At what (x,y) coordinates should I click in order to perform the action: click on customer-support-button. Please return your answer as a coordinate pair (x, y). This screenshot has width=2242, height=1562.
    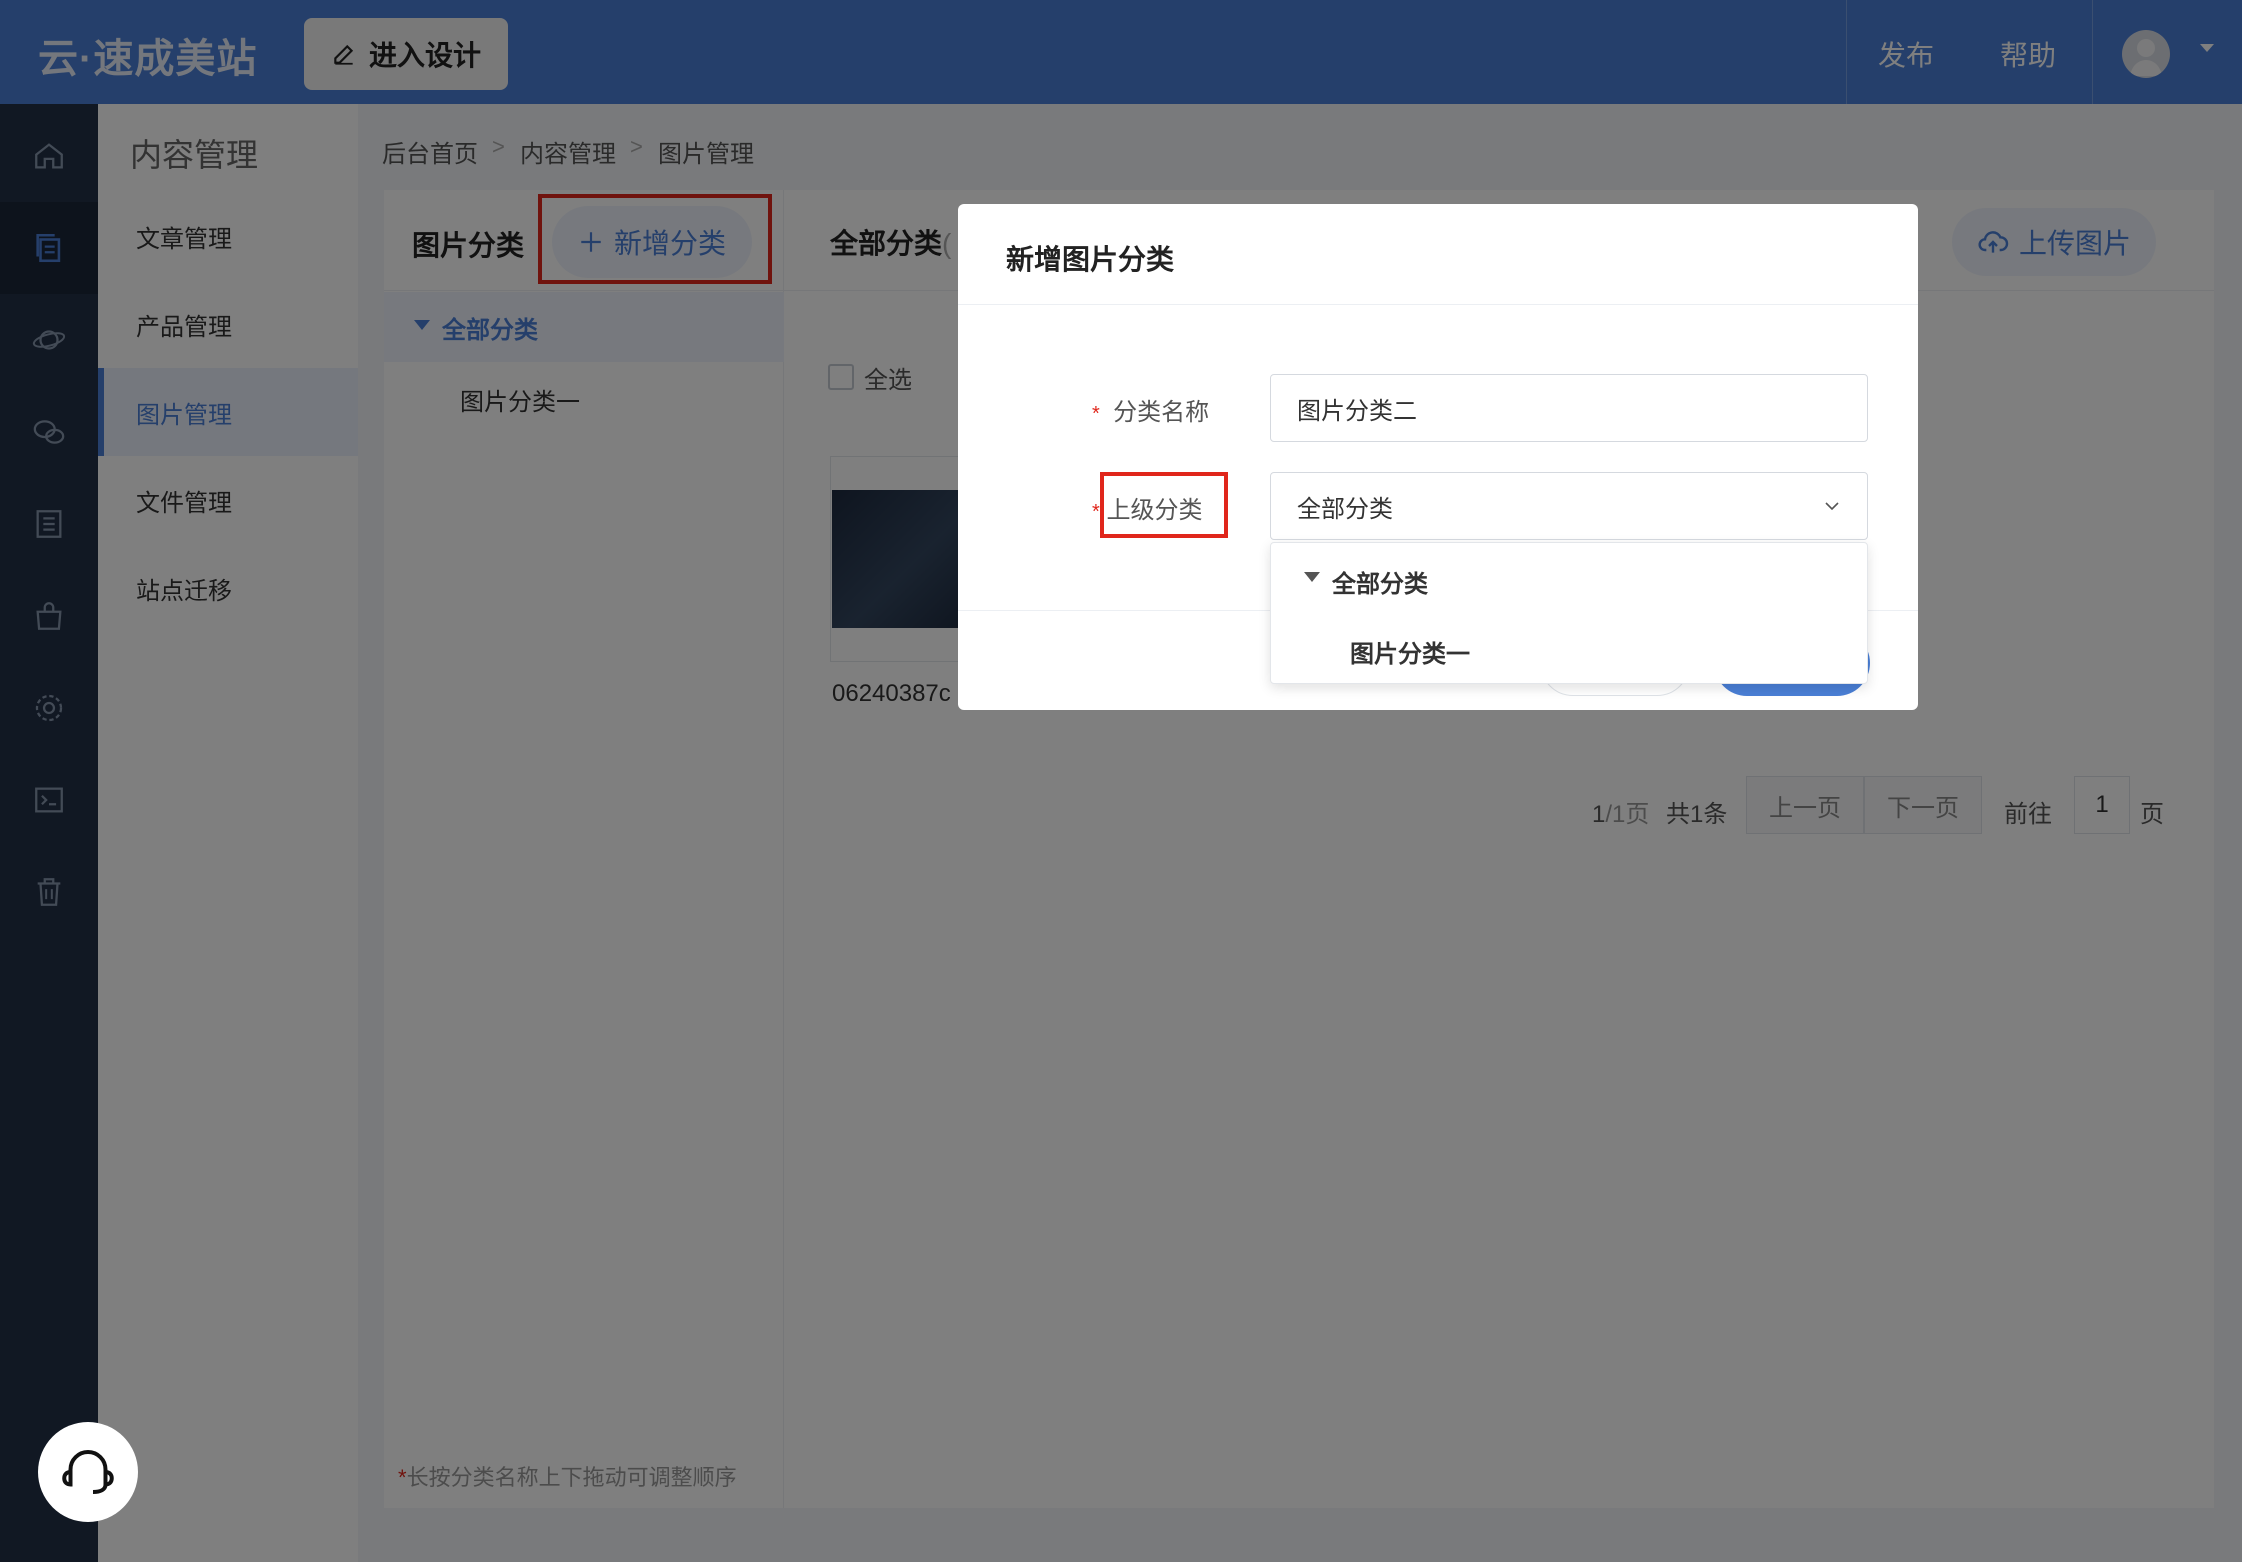
    Looking at the image, I should click on (88, 1472).